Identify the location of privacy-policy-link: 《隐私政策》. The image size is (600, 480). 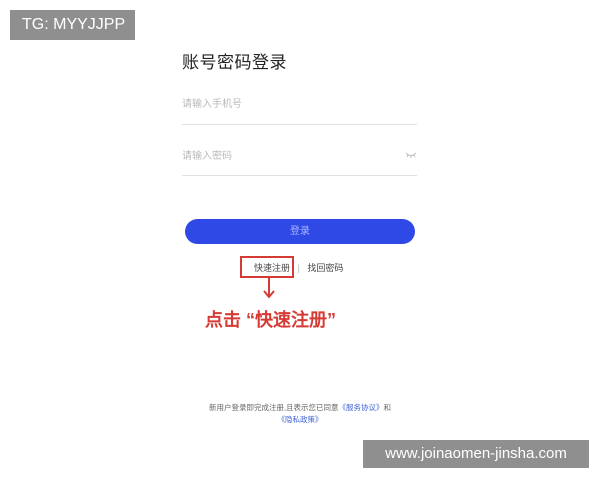
(300, 419).